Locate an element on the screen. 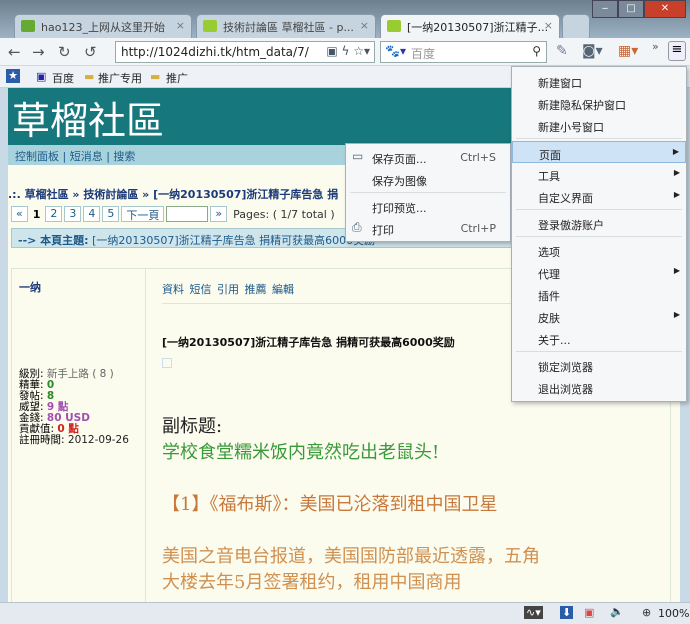 This screenshot has height=624, width=690. menu-item: ⎙ 打印 Ctrl+P is located at coordinates (428, 228).